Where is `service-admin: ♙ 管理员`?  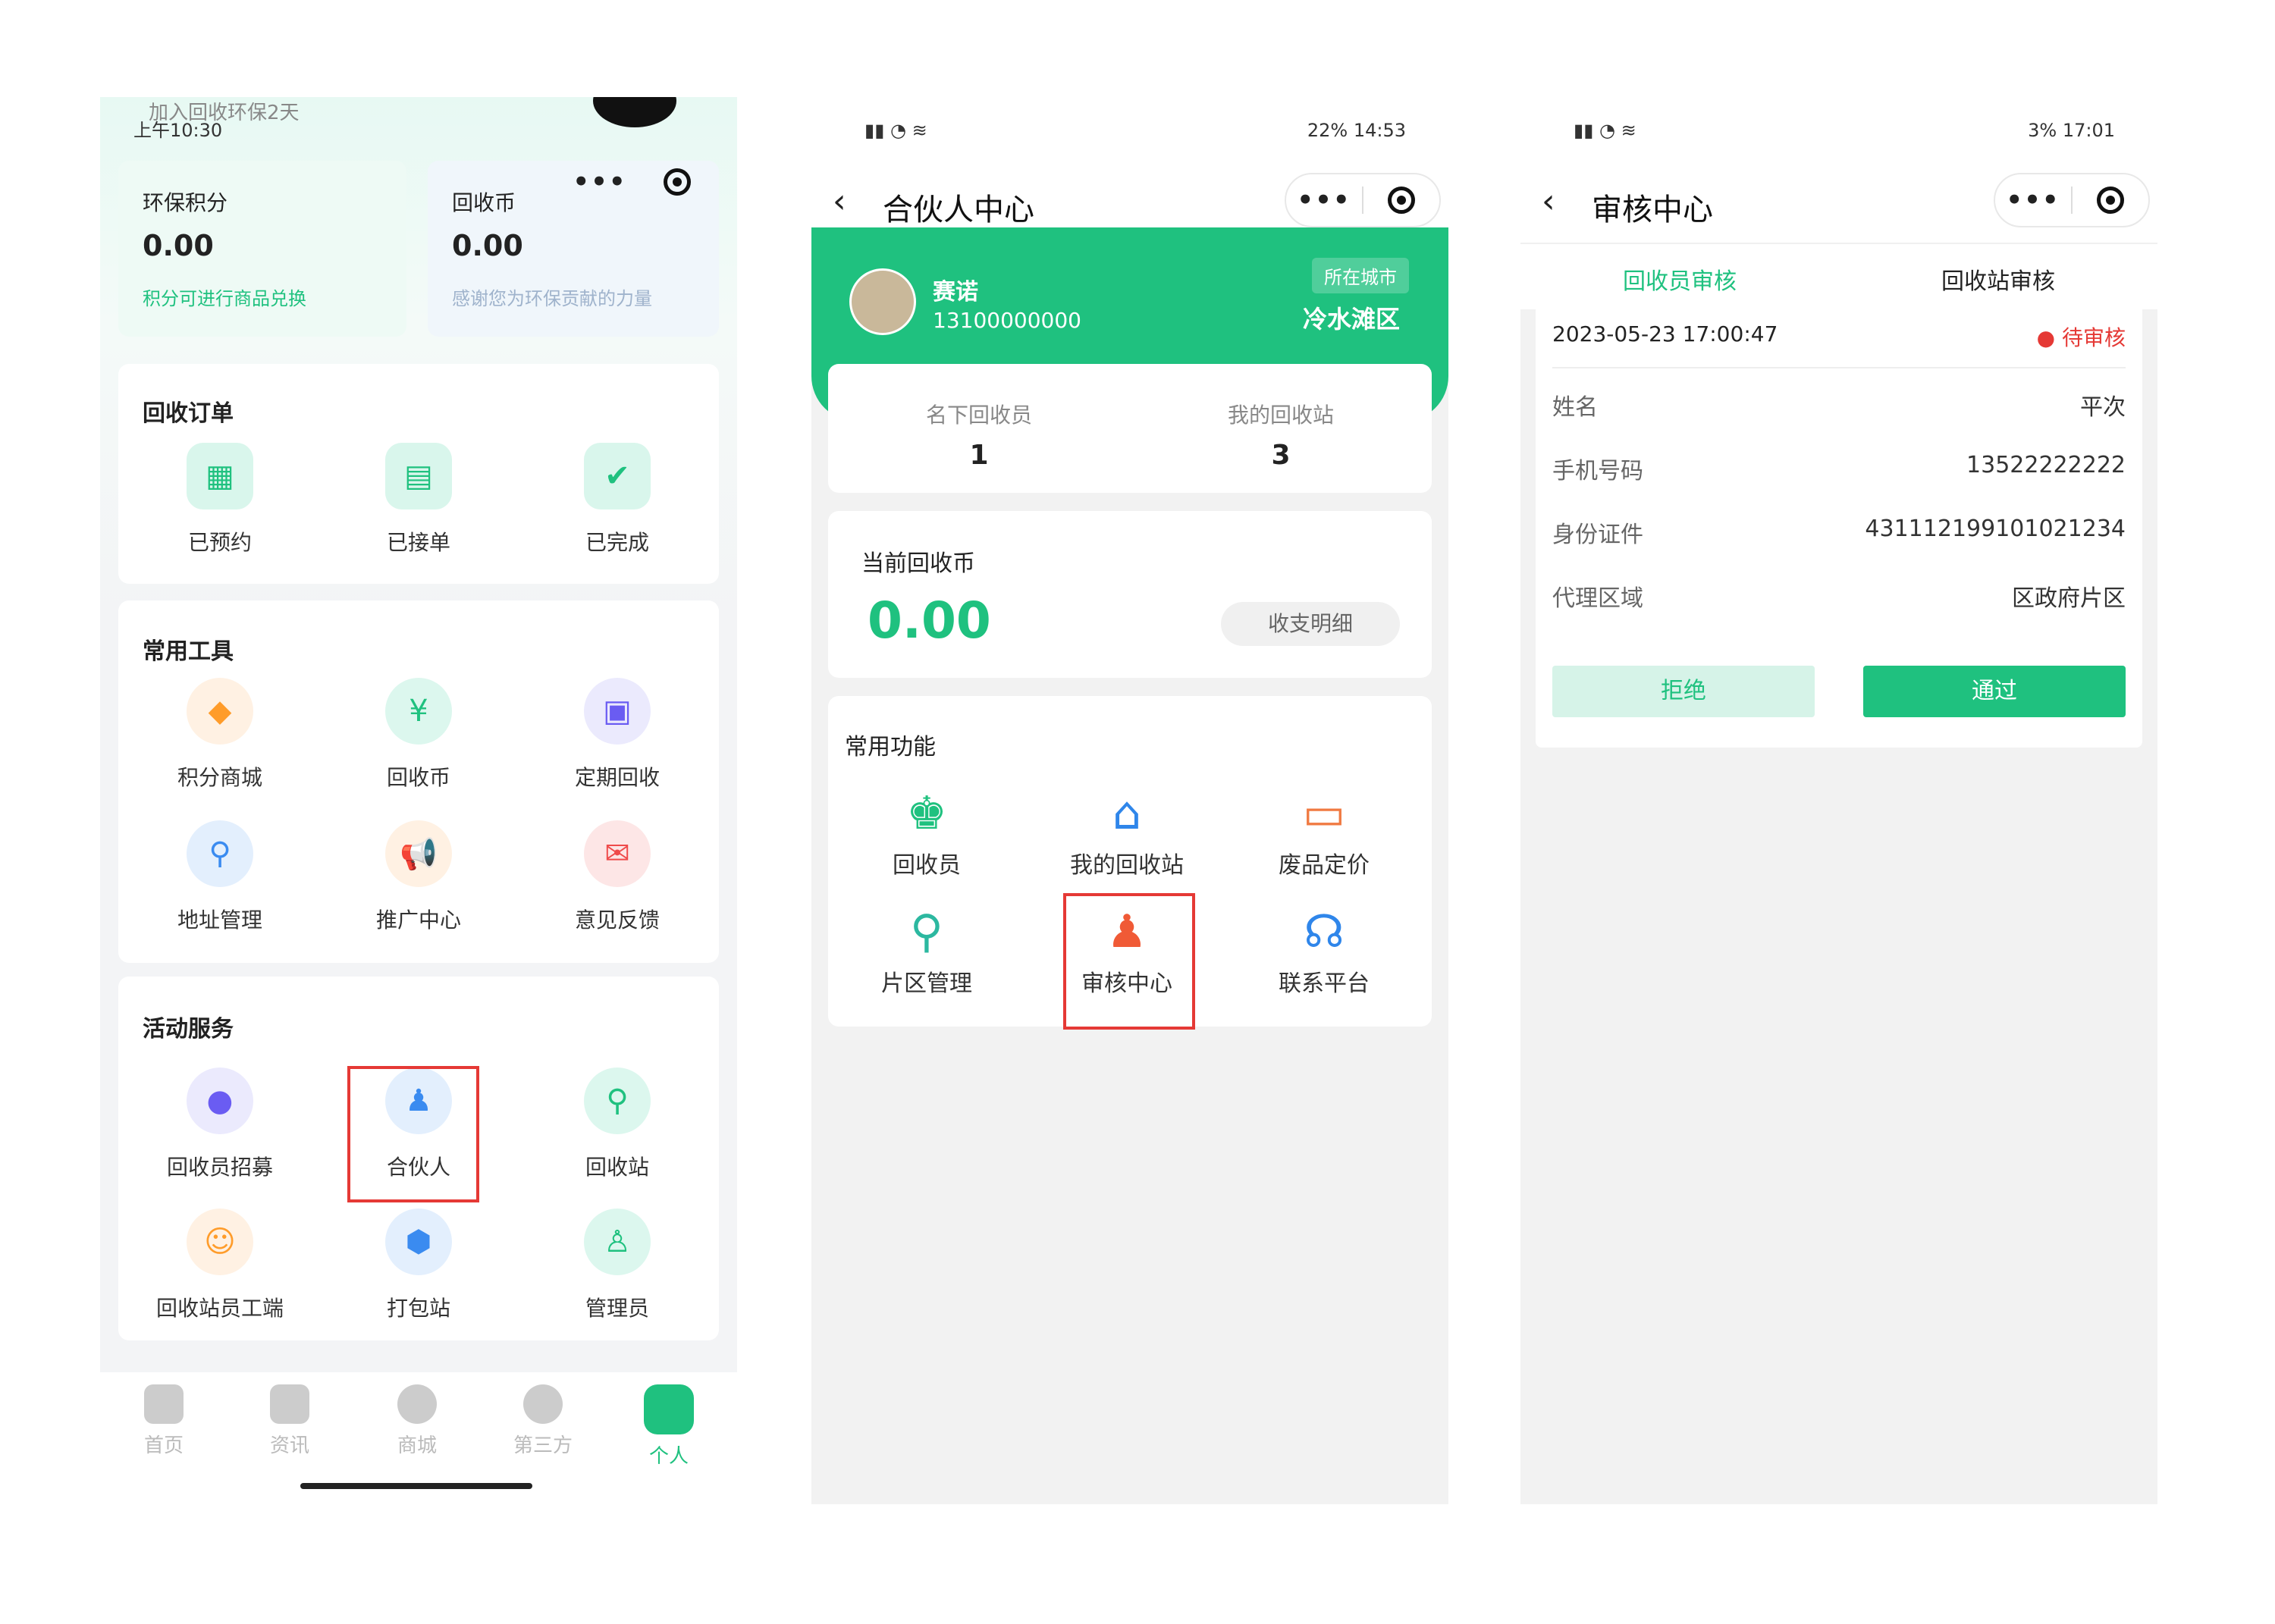 service-admin: ♙ 管理员 is located at coordinates (617, 1265).